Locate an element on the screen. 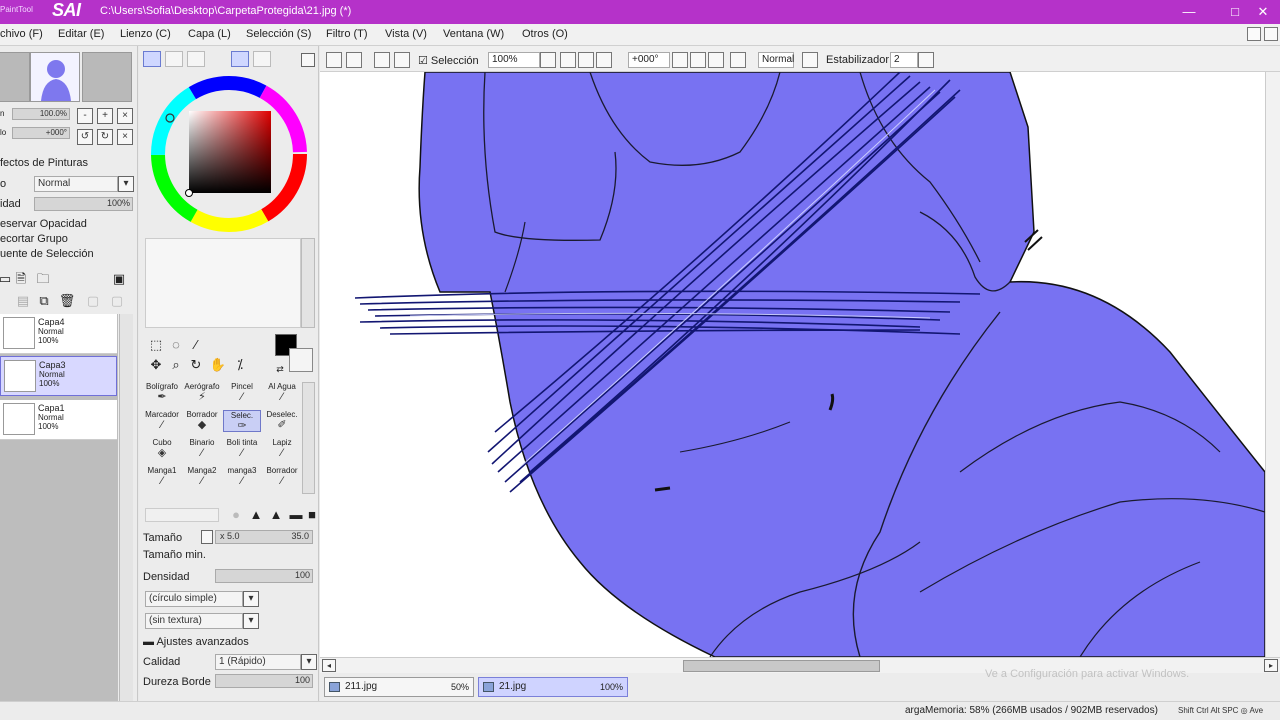 The height and width of the screenshot is (720, 1280). menu-layer: Capa (L) is located at coordinates (209, 34).